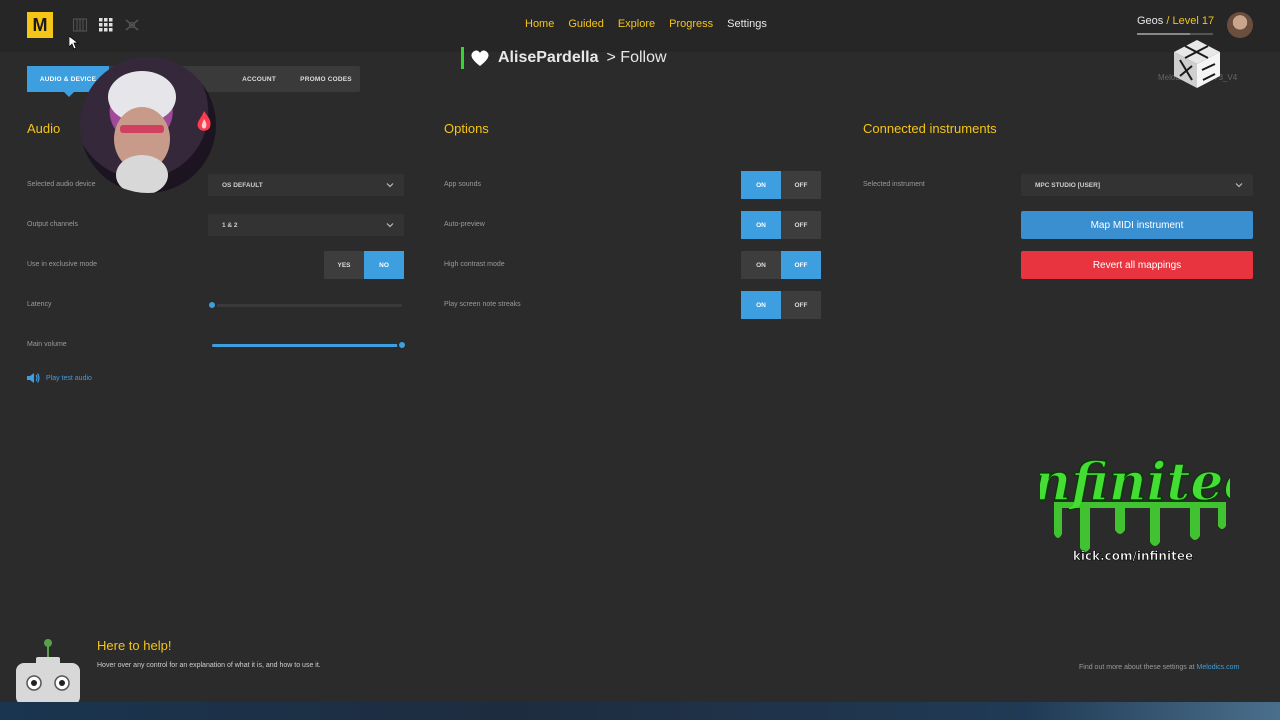 This screenshot has width=1280, height=720. I want to click on app-sounds-toggle: ON OFF, so click(781, 185).